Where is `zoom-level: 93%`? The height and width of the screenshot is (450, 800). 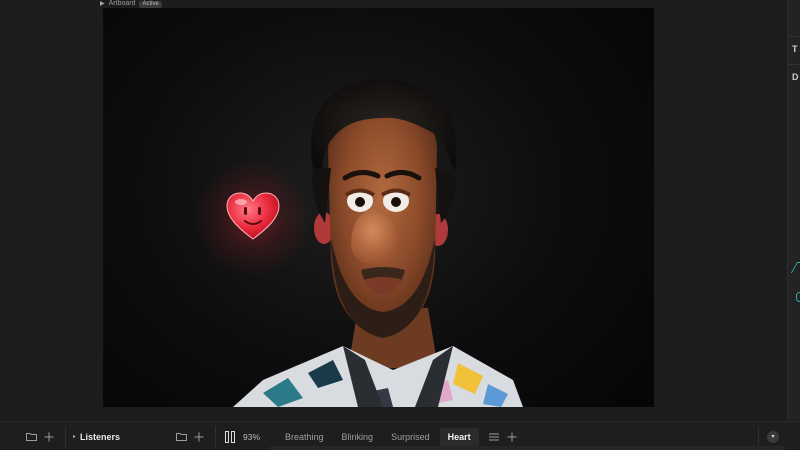 zoom-level: 93% is located at coordinates (251, 437).